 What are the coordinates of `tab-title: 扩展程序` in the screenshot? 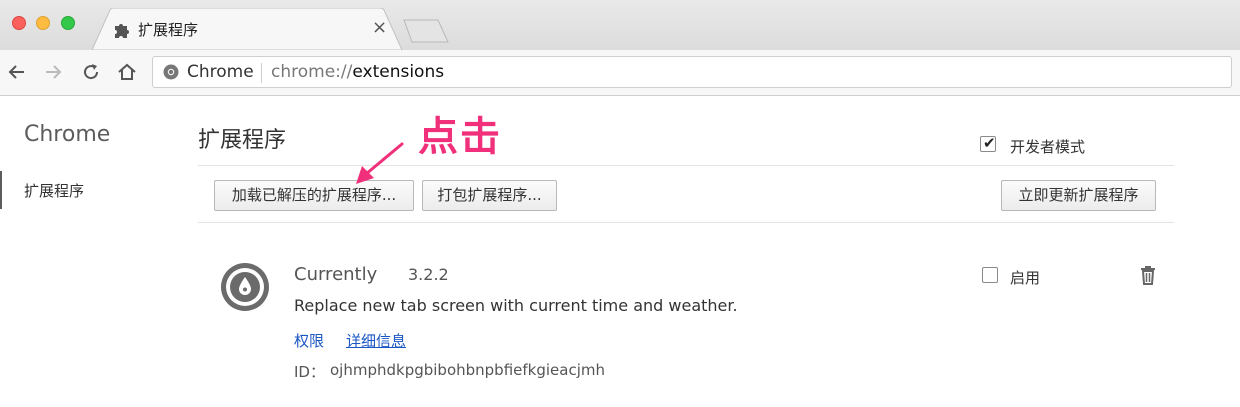 It's located at (168, 30).